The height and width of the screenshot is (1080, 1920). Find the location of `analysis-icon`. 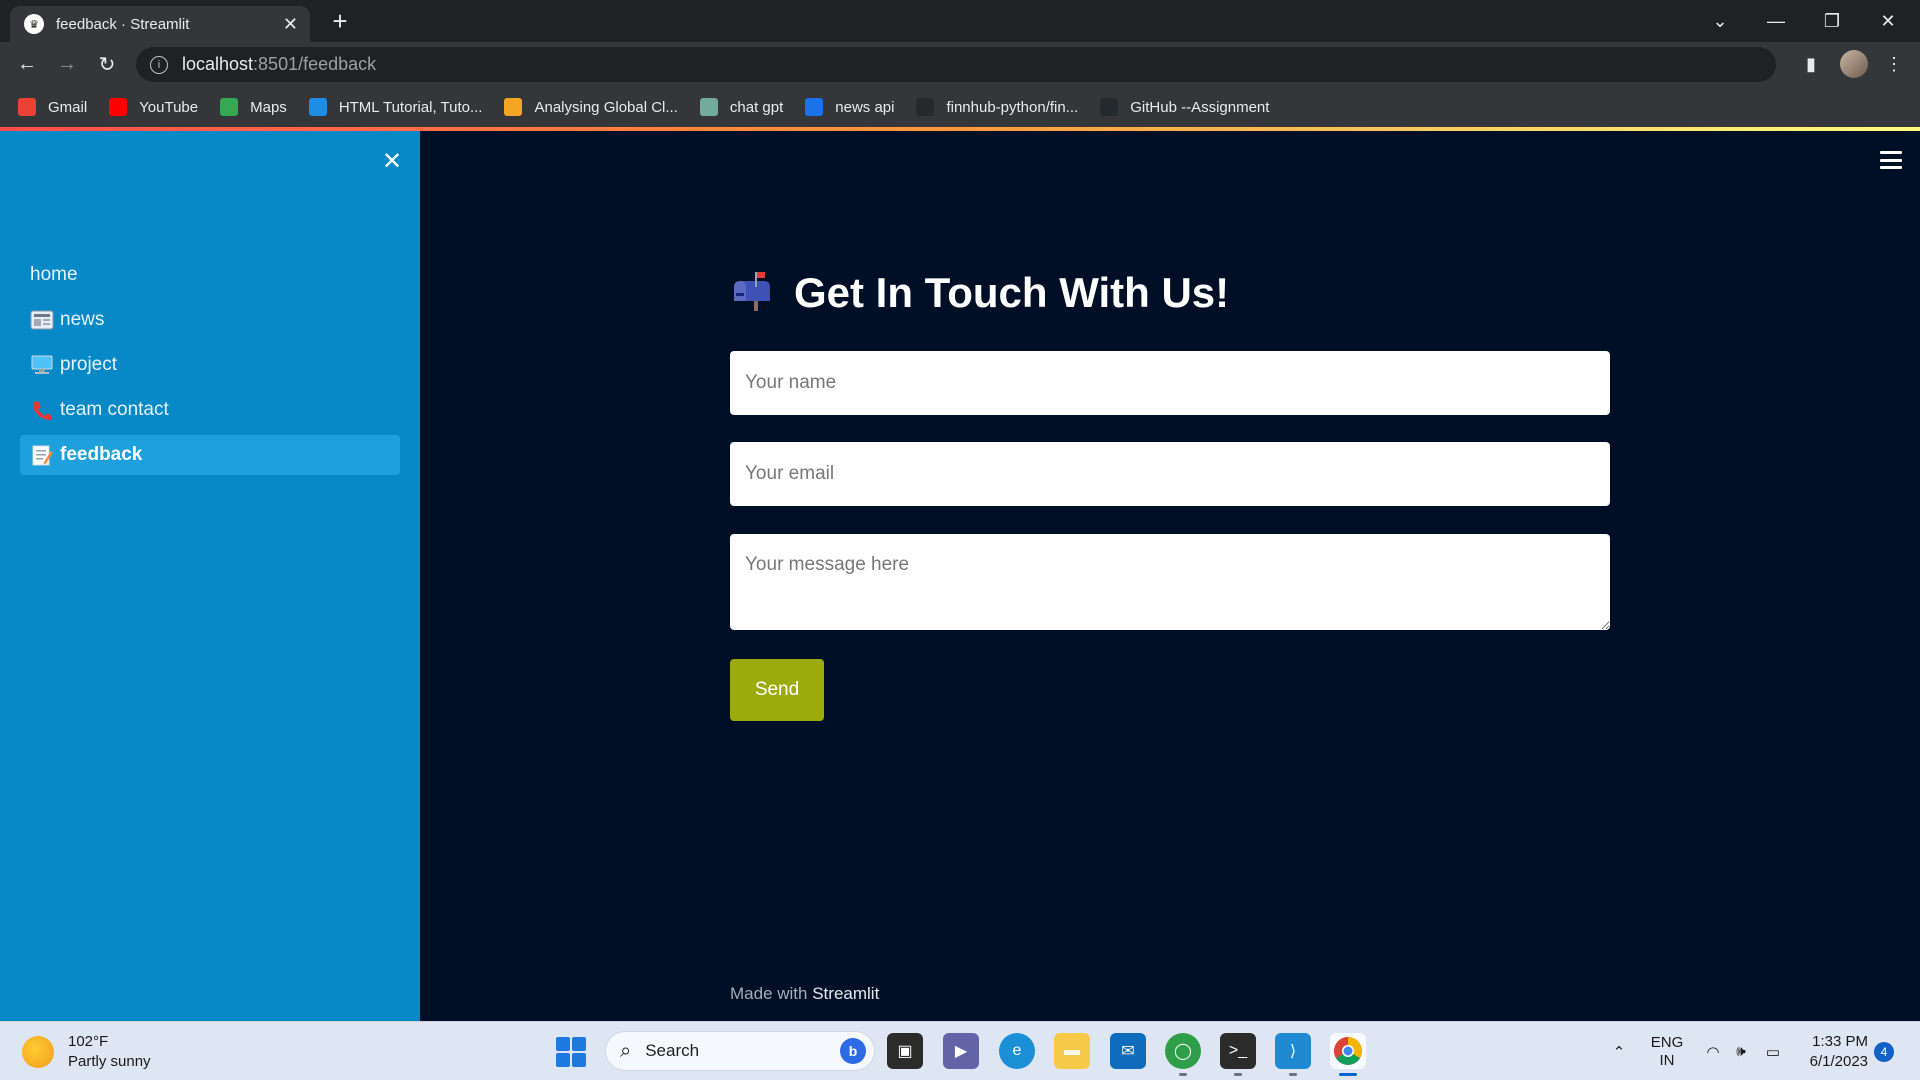

analysis-icon is located at coordinates (513, 107).